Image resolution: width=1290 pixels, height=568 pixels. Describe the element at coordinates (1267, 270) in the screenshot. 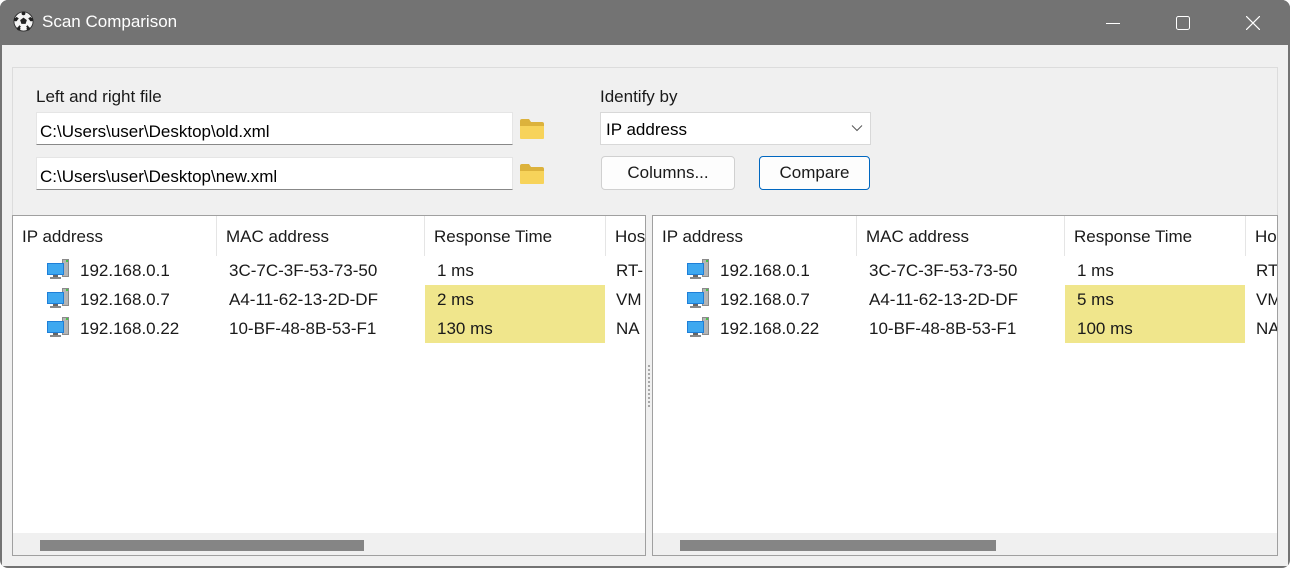

I see `cell-host: RT` at that location.